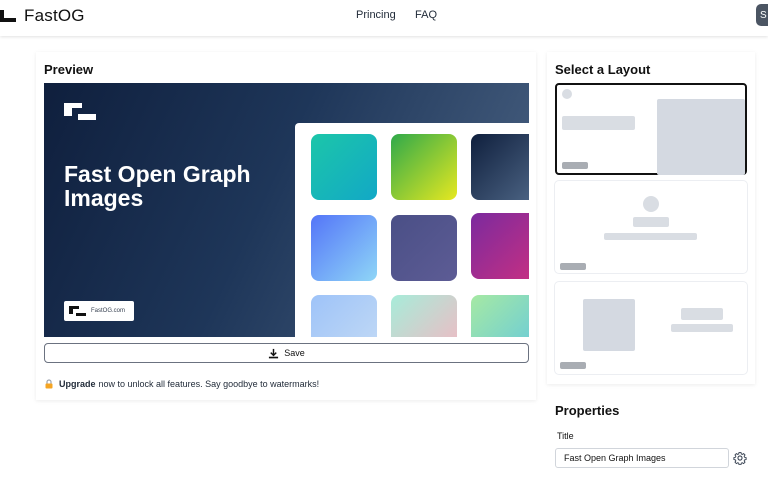 Image resolution: width=768 pixels, height=480 pixels. Describe the element at coordinates (294, 353) in the screenshot. I see `save-label: Save` at that location.